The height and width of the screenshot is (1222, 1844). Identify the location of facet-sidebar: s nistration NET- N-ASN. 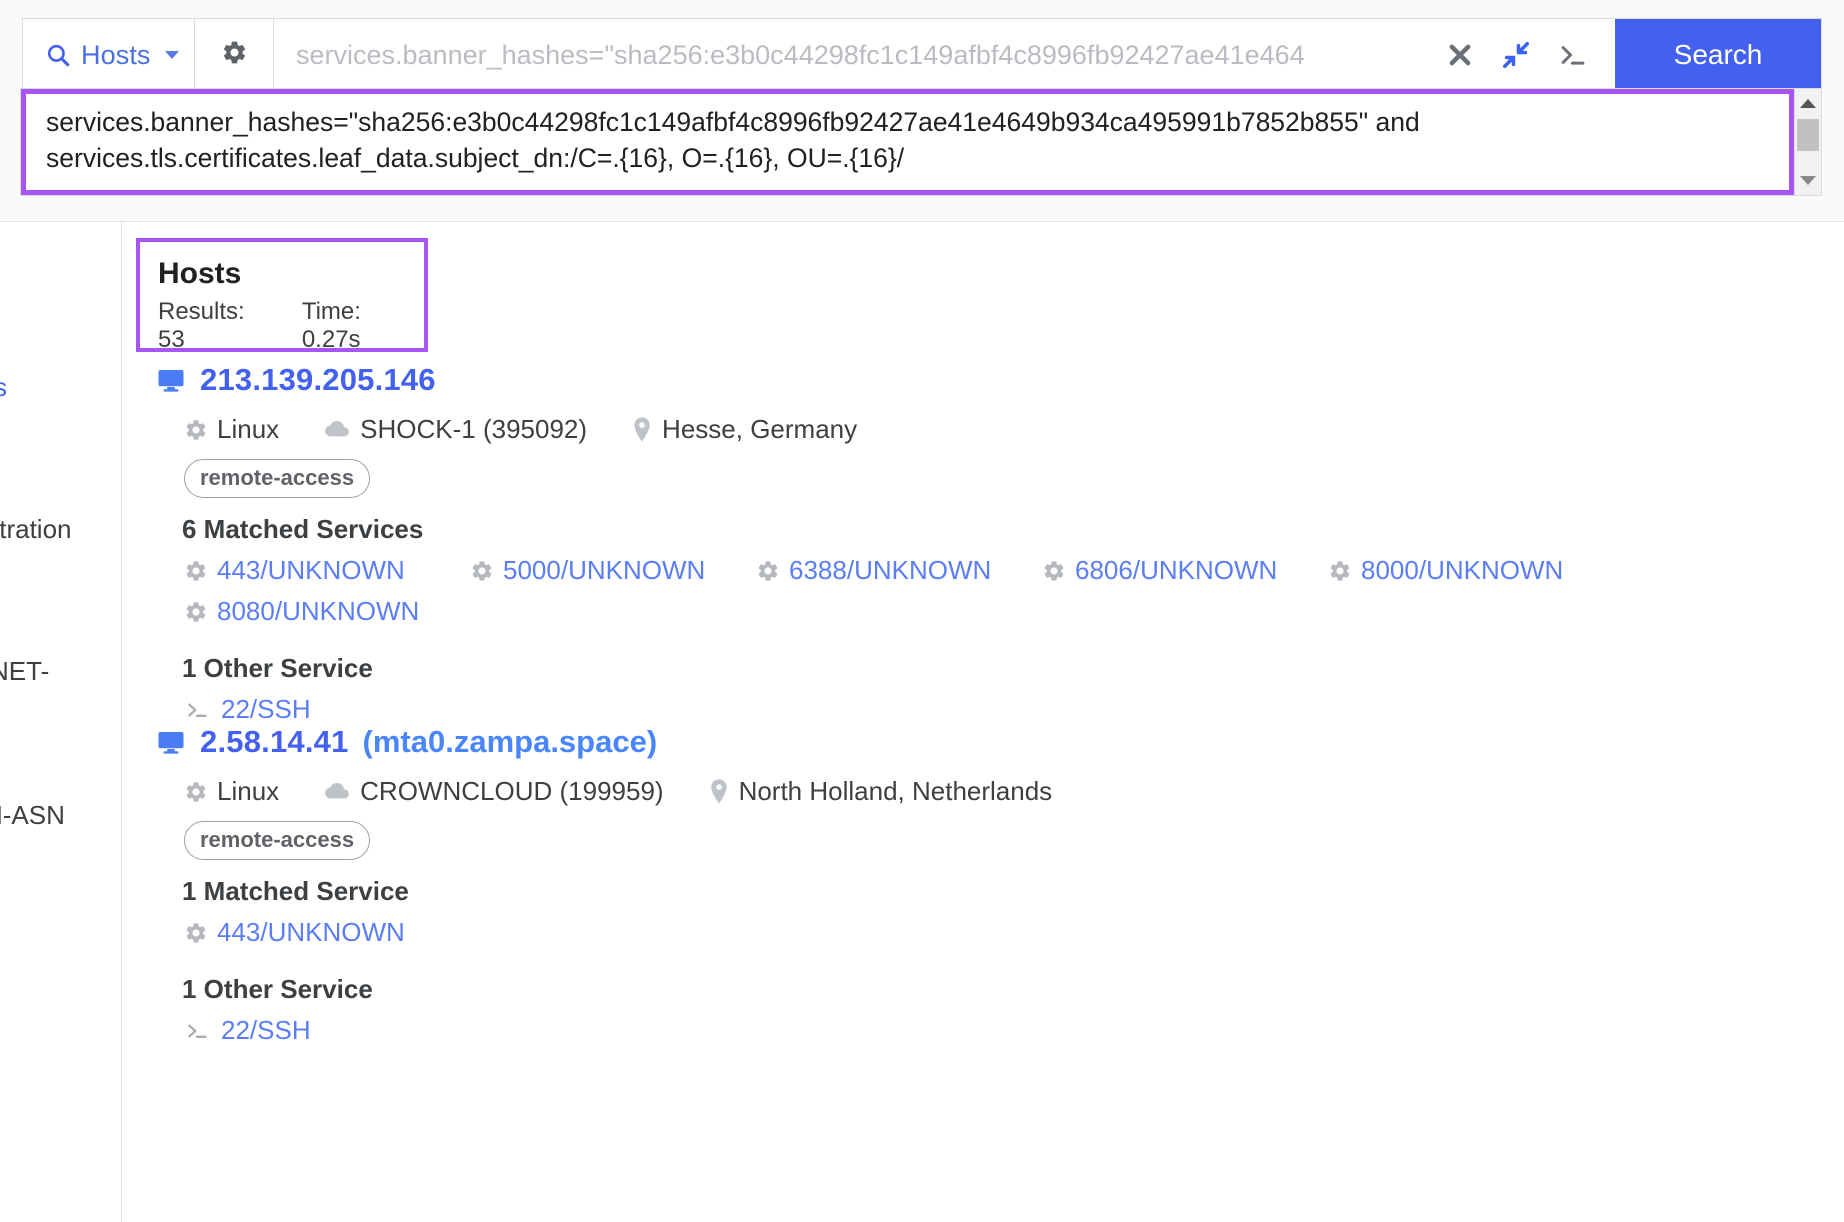
(61, 722).